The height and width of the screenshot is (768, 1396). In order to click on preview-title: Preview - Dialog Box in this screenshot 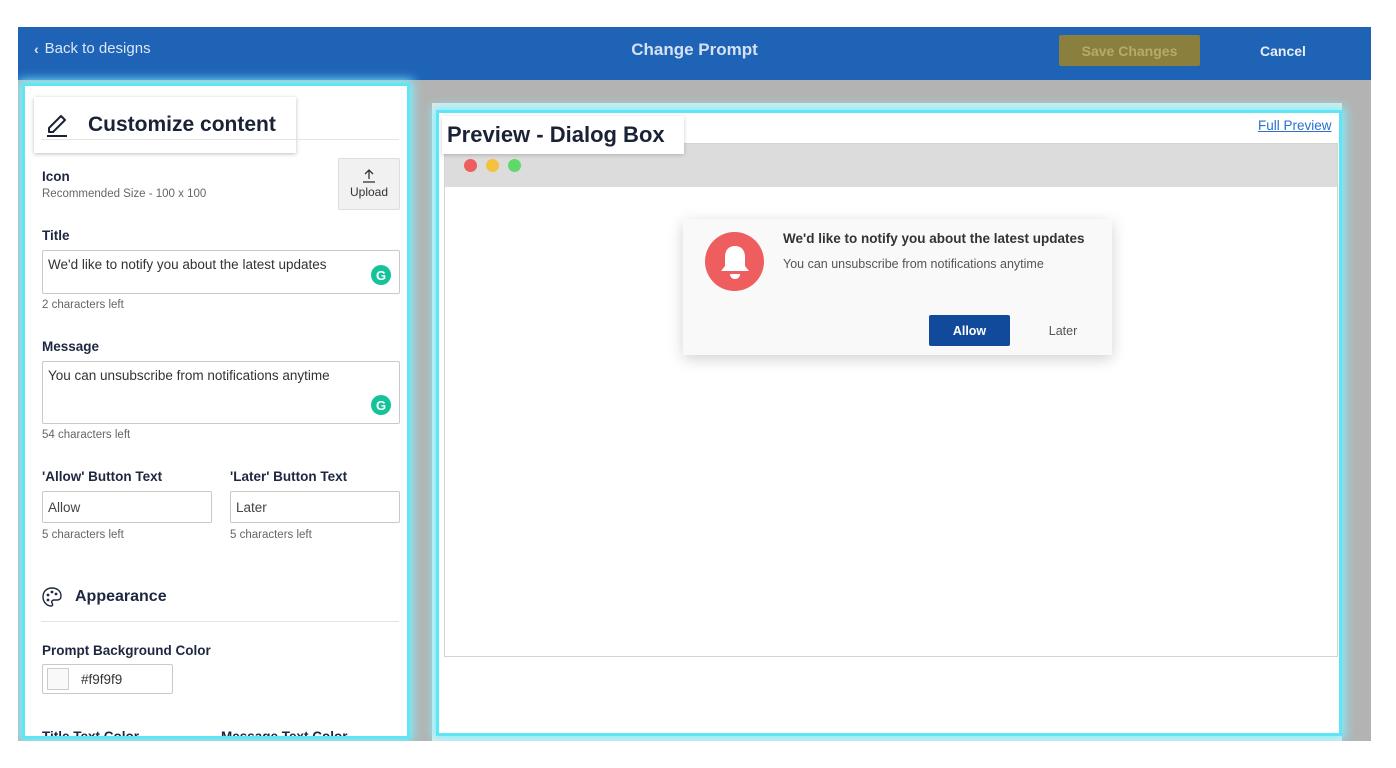, I will do `click(563, 135)`.